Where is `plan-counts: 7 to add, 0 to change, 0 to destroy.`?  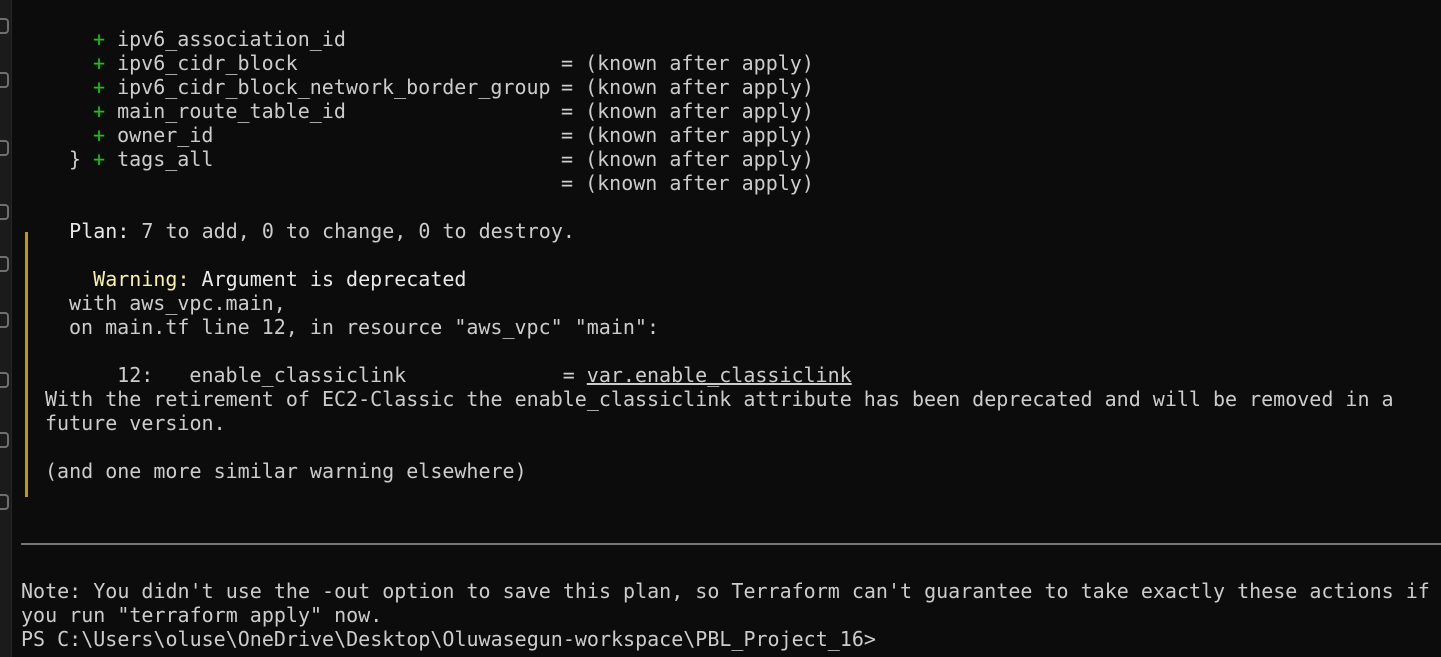 plan-counts: 7 to add, 0 to change, 0 to destroy. is located at coordinates (352, 231).